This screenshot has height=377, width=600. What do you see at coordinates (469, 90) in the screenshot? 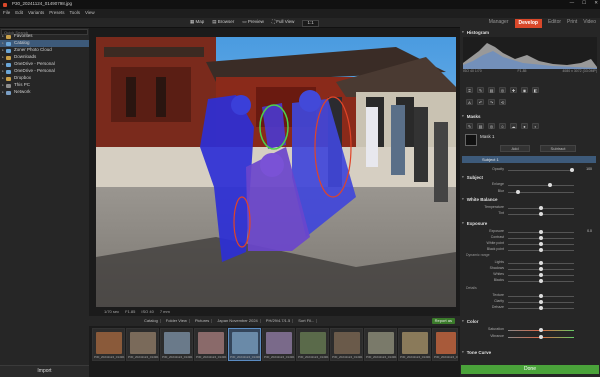
I see `crop-icon: ⌗` at bounding box center [469, 90].